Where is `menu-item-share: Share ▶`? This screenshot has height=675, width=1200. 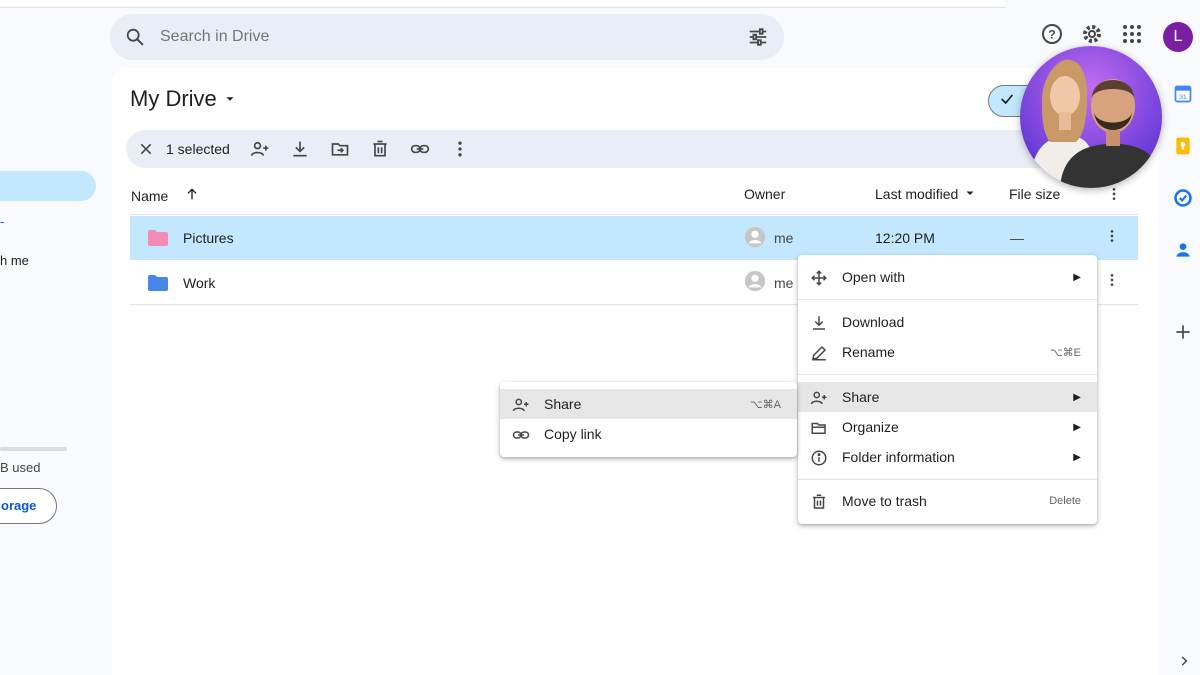
menu-item-share: Share ▶ is located at coordinates (947, 397).